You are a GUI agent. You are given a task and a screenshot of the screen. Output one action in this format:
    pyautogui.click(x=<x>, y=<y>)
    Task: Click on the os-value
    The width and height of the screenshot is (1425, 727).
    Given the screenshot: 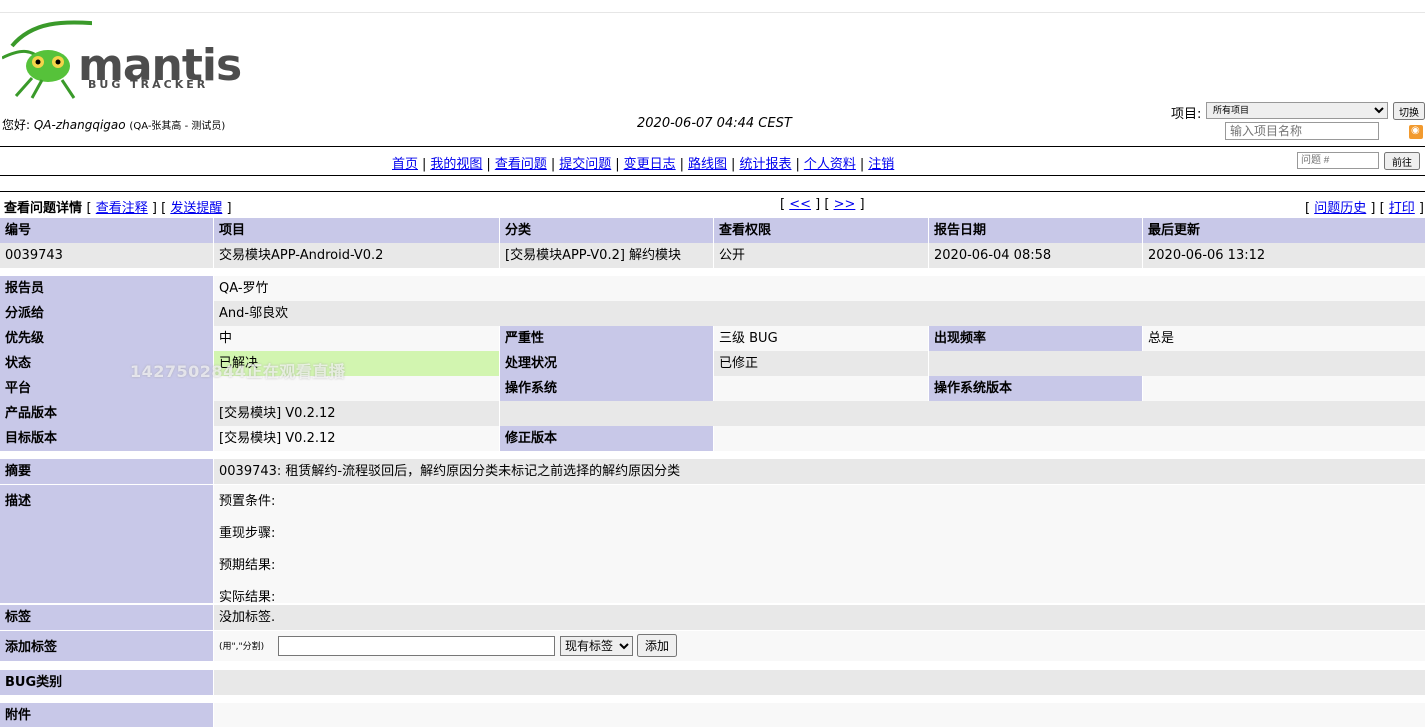 What is the action you would take?
    pyautogui.click(x=821, y=388)
    